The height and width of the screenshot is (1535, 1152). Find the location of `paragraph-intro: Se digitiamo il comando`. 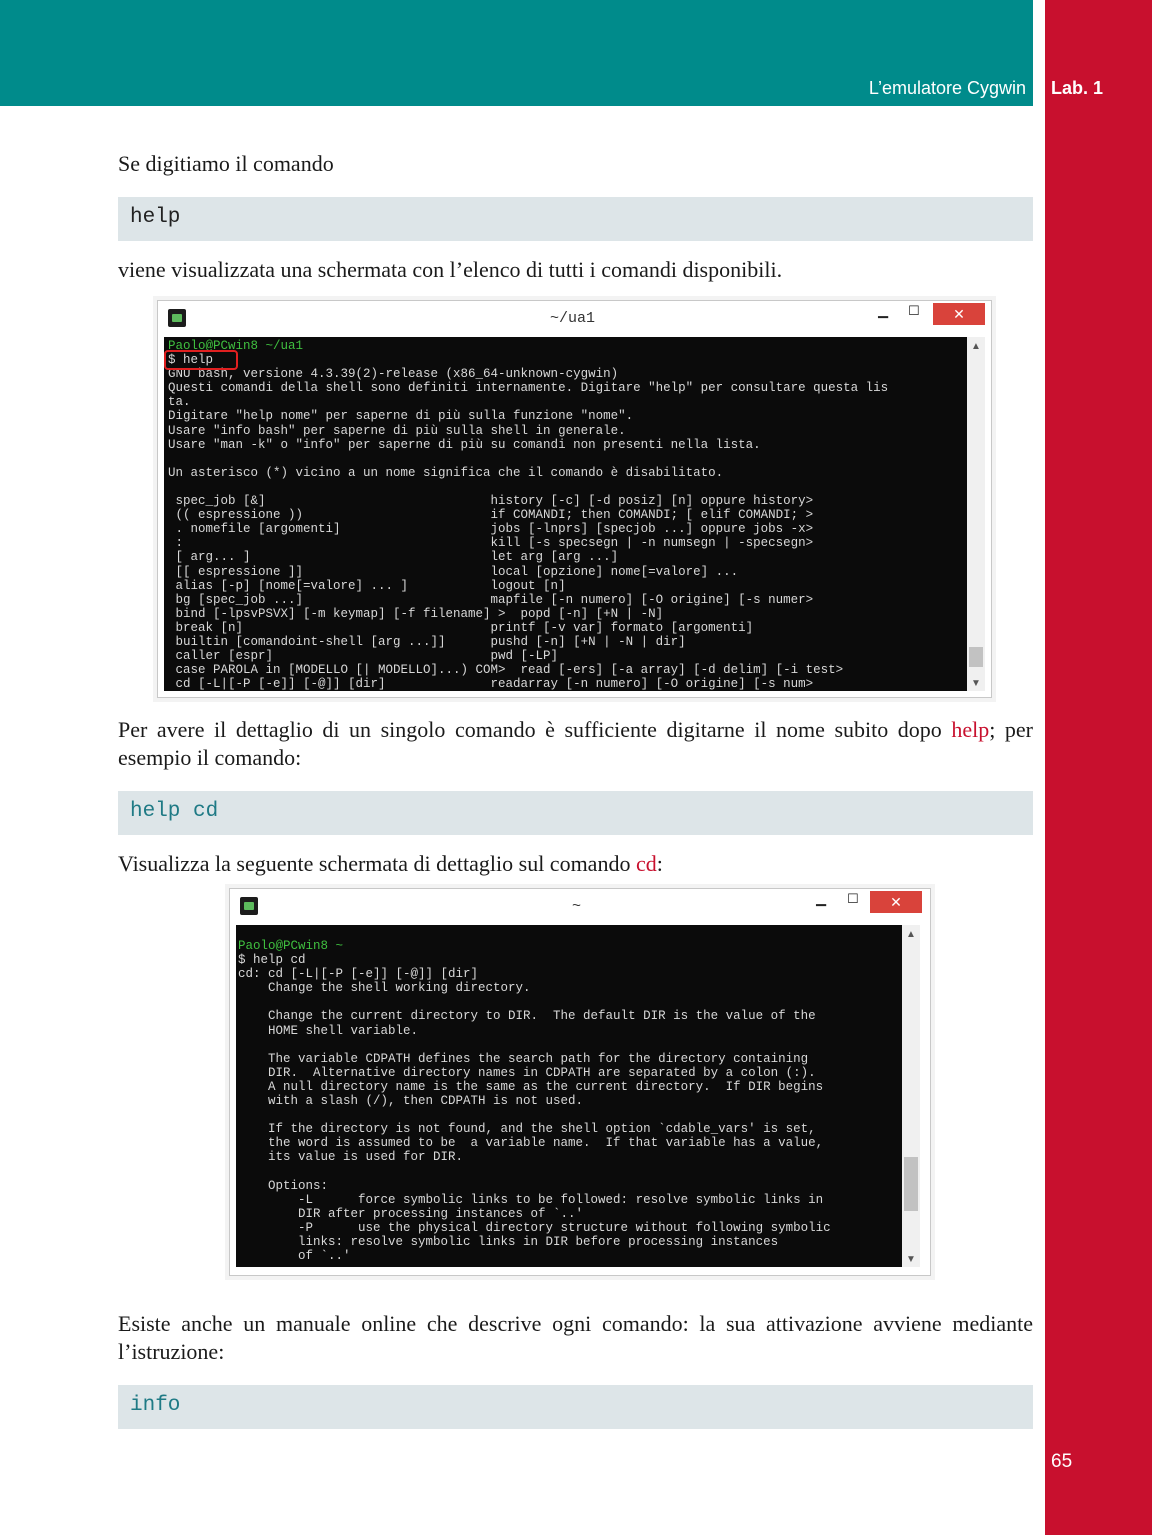

paragraph-intro: Se digitiamo il comando is located at coordinates (226, 163).